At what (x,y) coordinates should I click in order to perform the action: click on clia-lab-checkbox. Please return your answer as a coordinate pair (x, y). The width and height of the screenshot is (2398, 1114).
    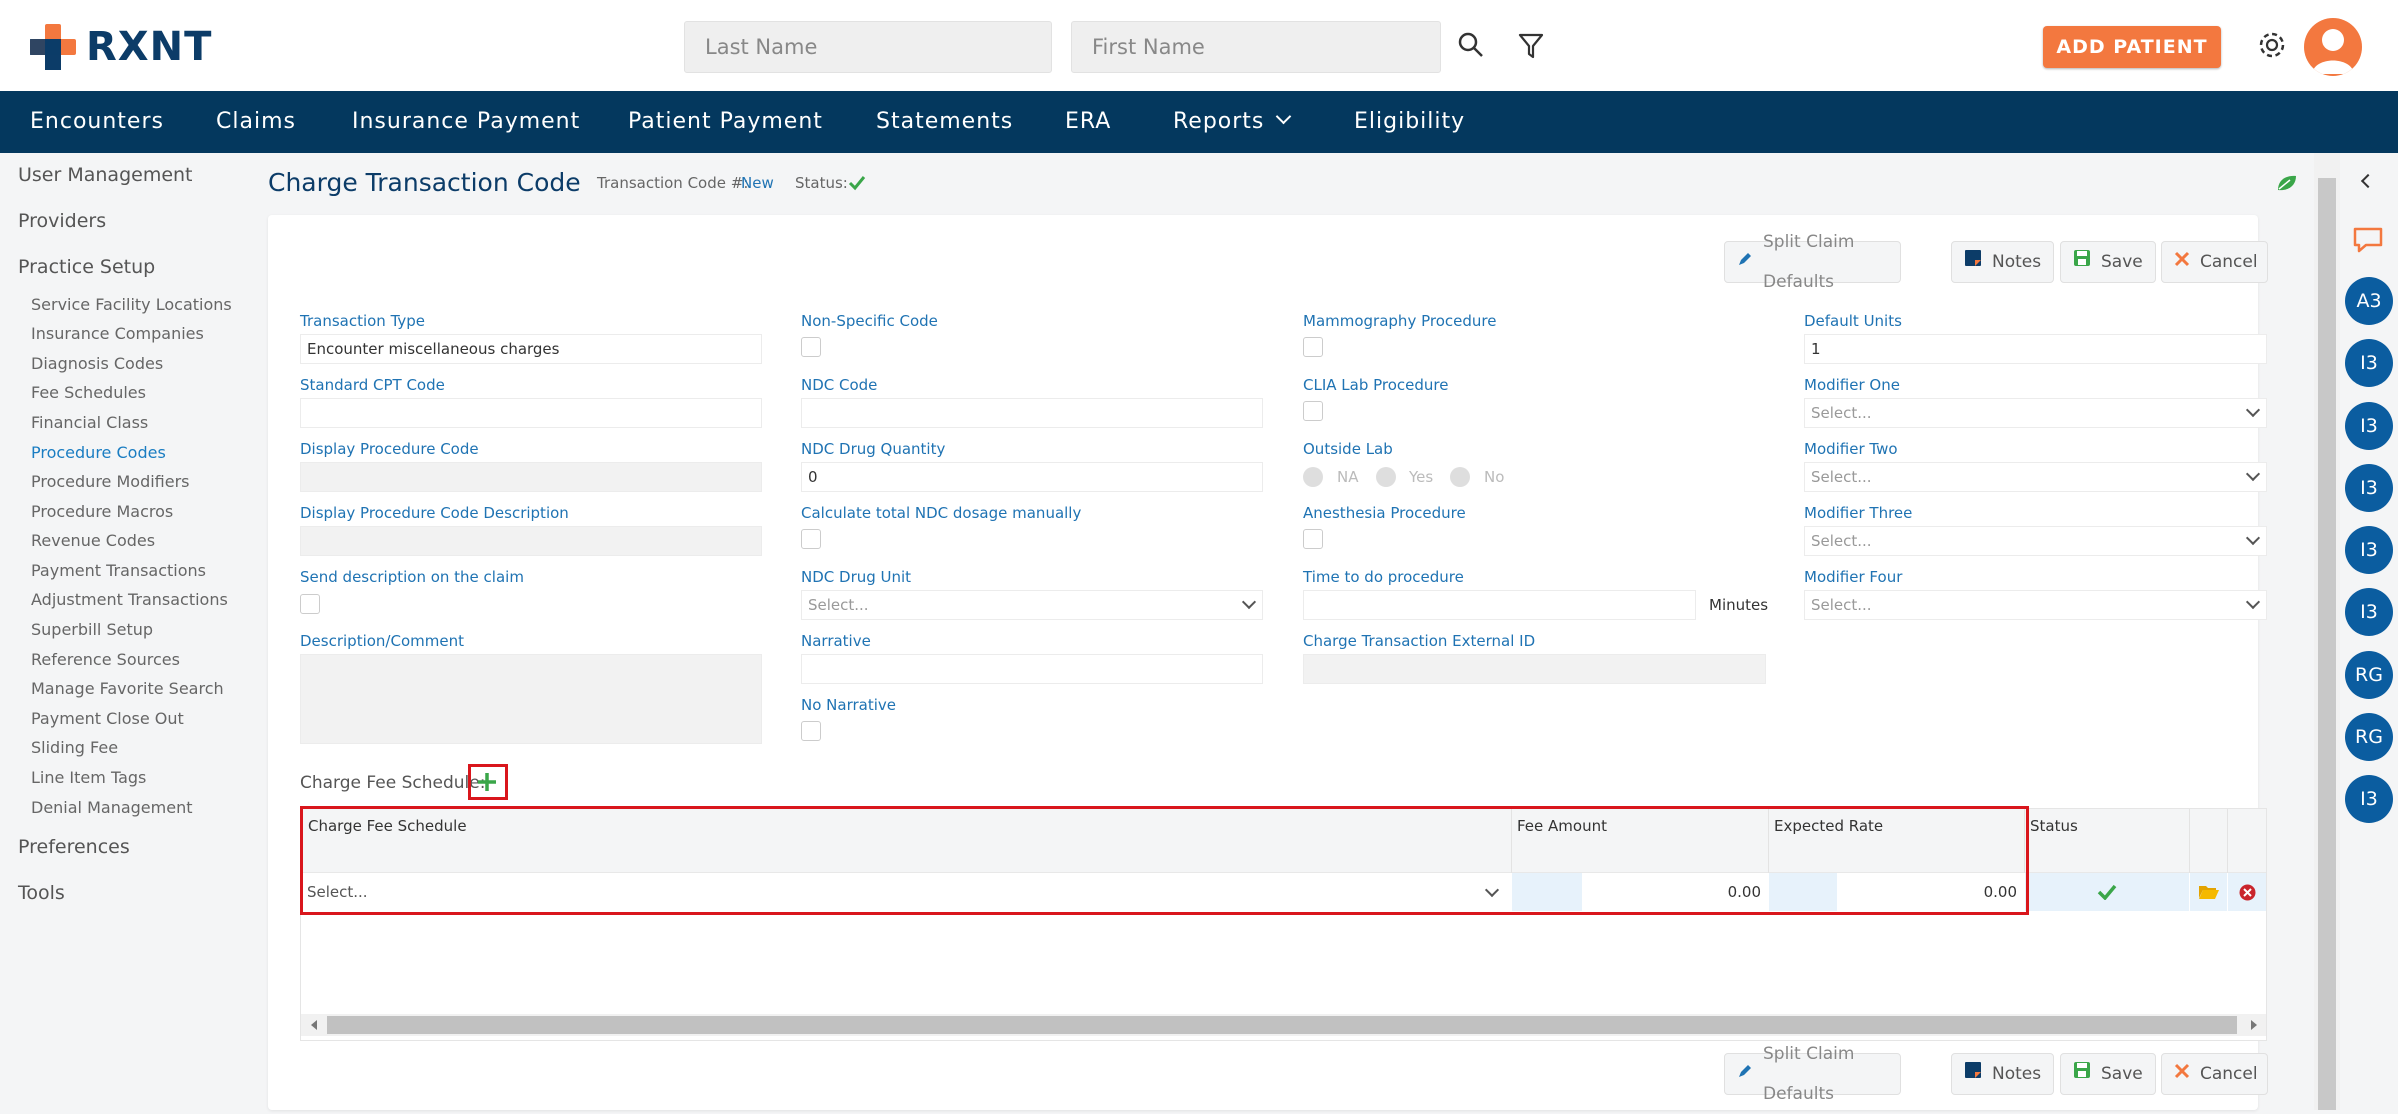
    Looking at the image, I should click on (1313, 411).